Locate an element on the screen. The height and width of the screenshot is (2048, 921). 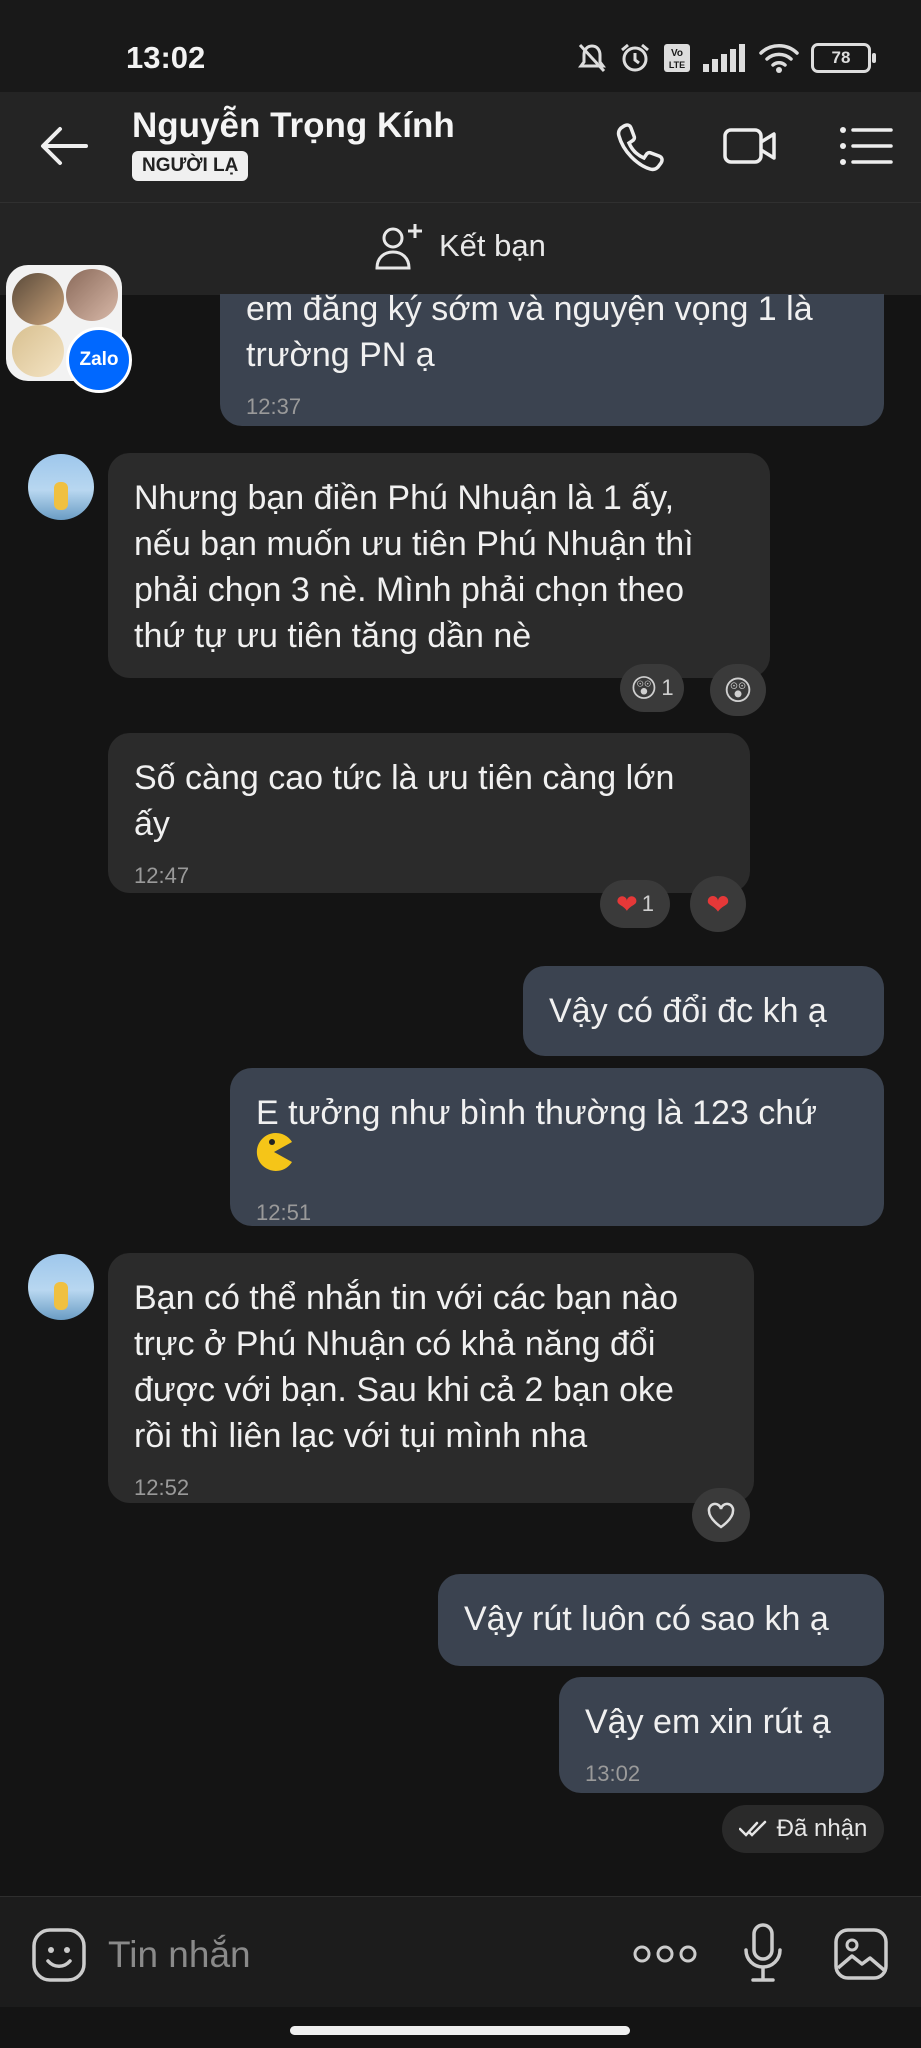
home-indicator is located at coordinates (460, 2030).